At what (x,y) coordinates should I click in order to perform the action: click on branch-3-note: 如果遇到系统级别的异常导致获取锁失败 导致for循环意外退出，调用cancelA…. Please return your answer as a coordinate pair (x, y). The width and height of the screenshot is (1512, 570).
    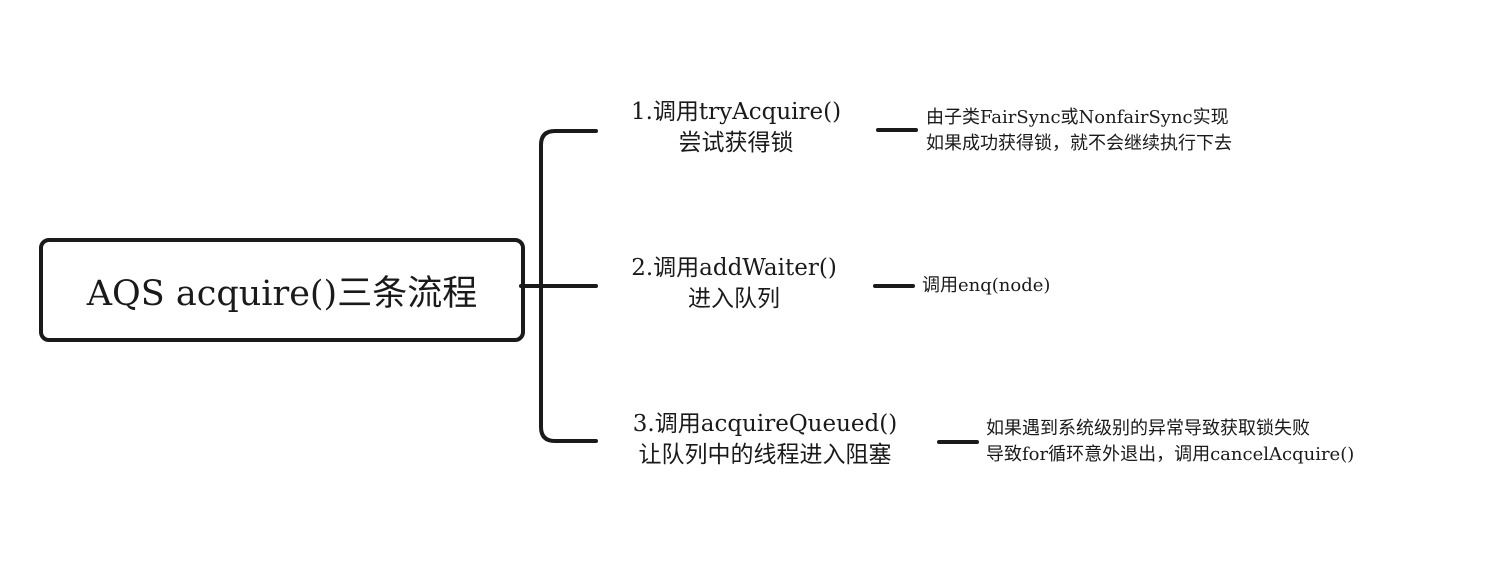
    Looking at the image, I should click on (1170, 442).